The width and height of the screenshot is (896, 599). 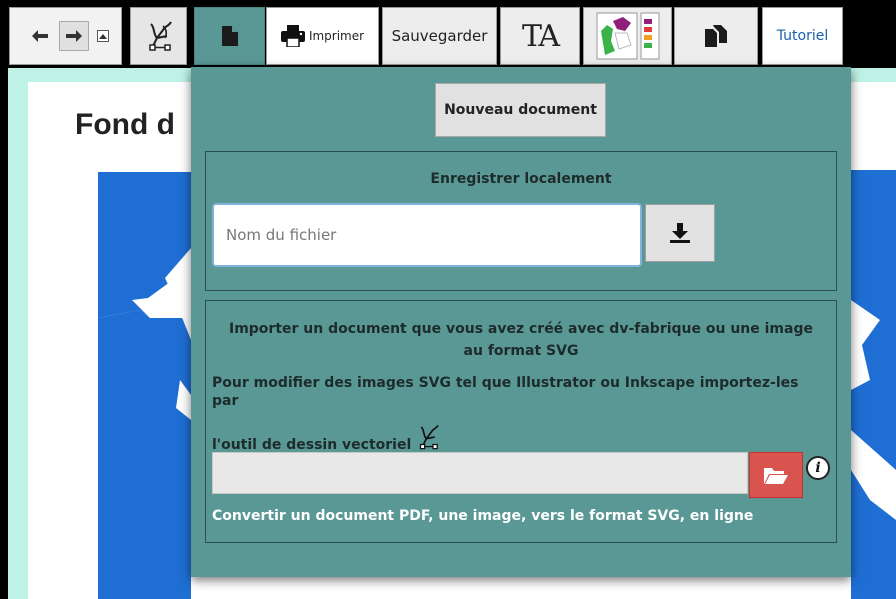 I want to click on svg-file-path-field, so click(x=480, y=473).